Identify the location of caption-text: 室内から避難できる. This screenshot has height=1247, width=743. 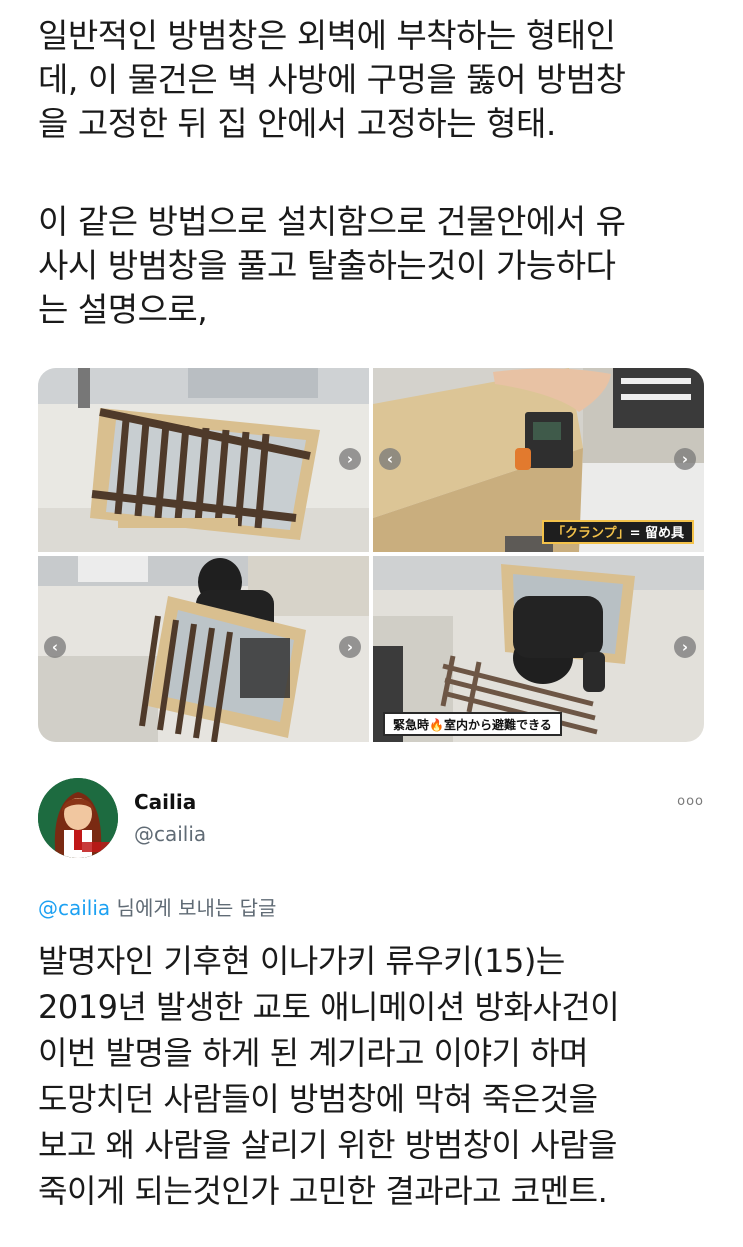
(497, 725).